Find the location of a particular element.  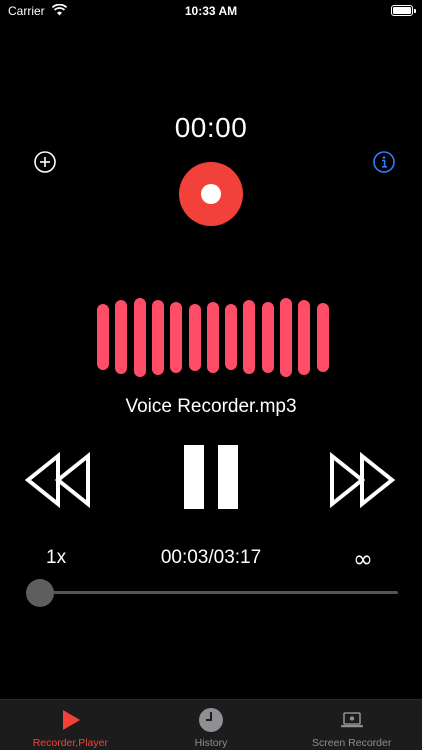

loop-button: ∞ is located at coordinates (363, 559).